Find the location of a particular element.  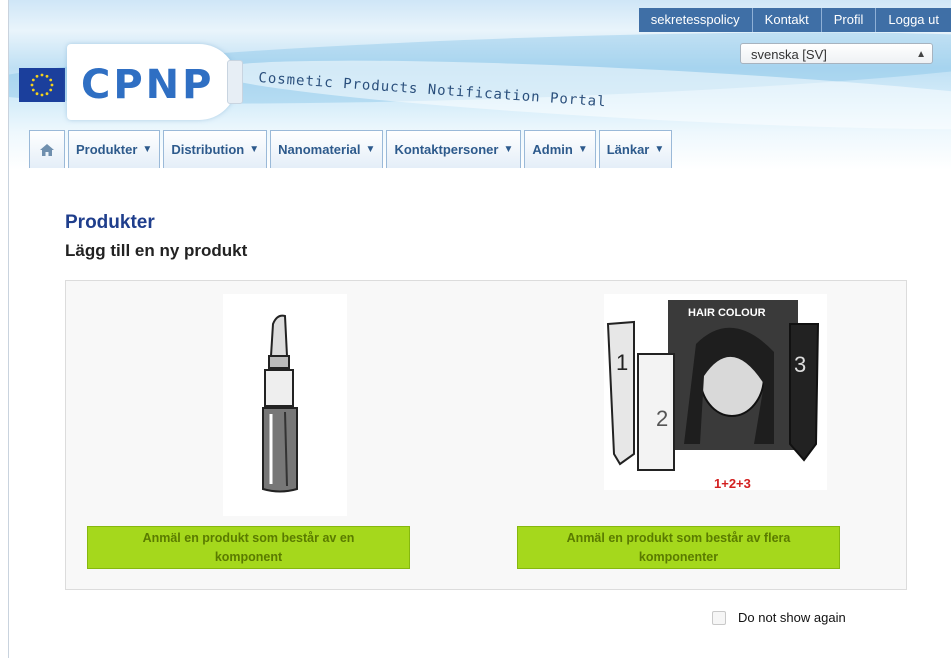

top-links-bar: sekretesspolicy Kontakt Profil Logga ut is located at coordinates (794, 20).